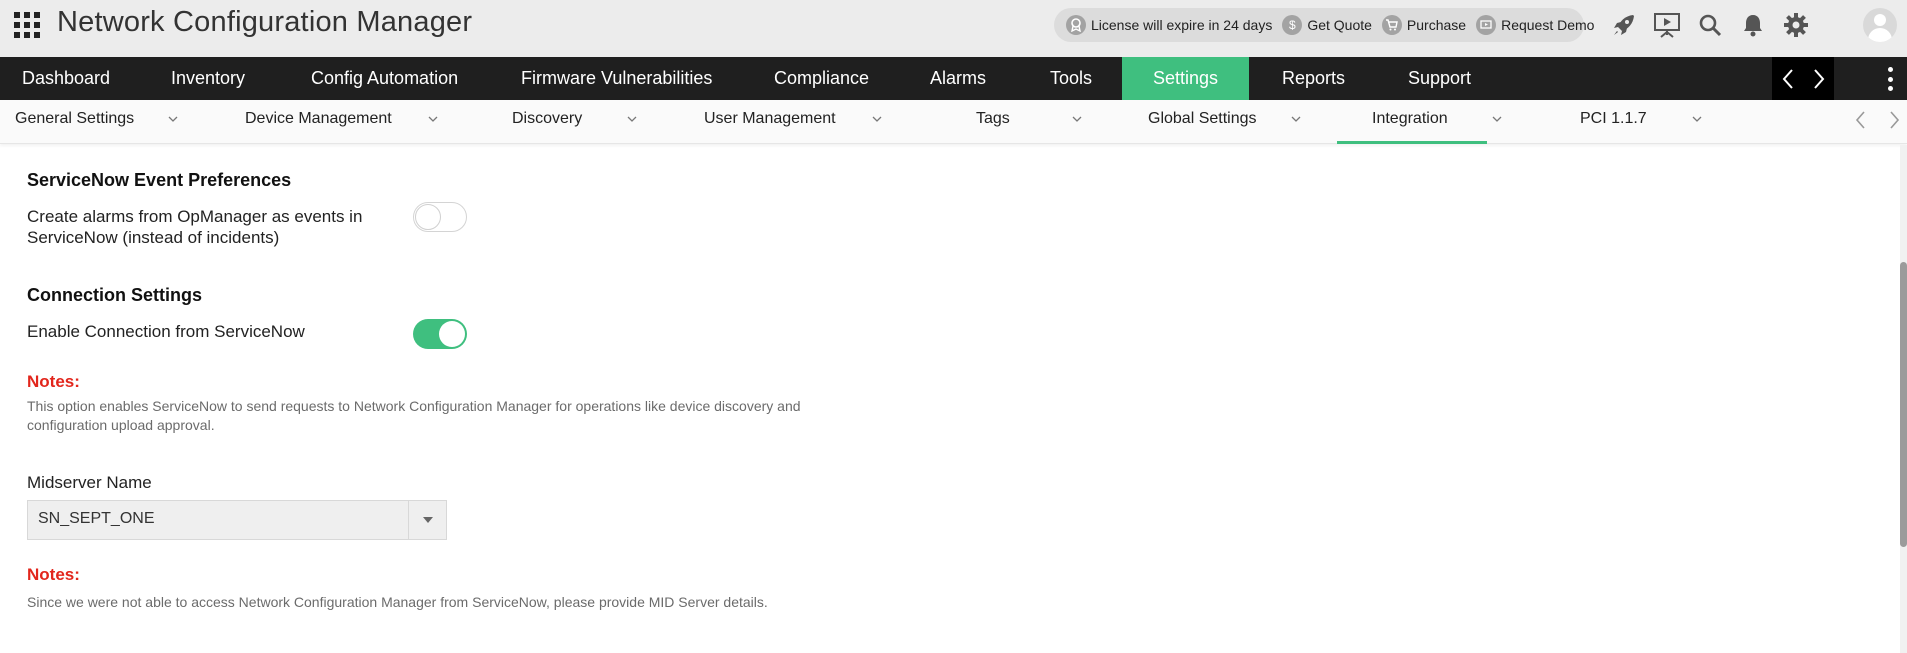 This screenshot has height=653, width=1907. What do you see at coordinates (1803, 78) in the screenshot?
I see `nav-scroll-arrows` at bounding box center [1803, 78].